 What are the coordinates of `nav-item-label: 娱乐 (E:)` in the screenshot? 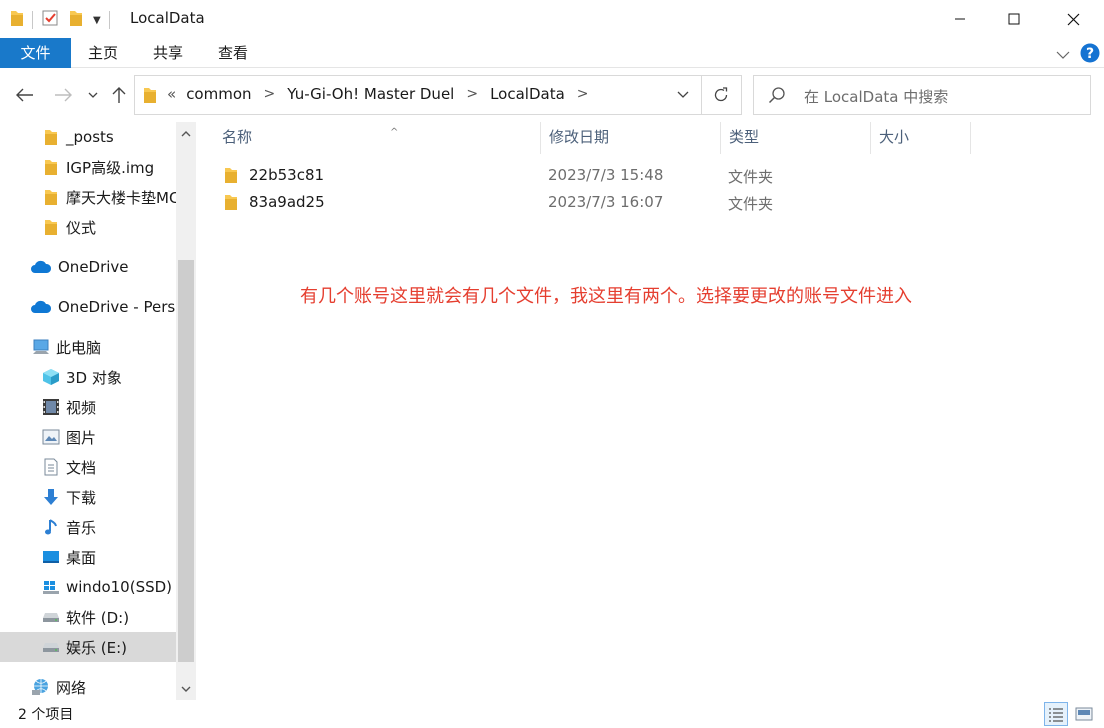 It's located at (97, 647).